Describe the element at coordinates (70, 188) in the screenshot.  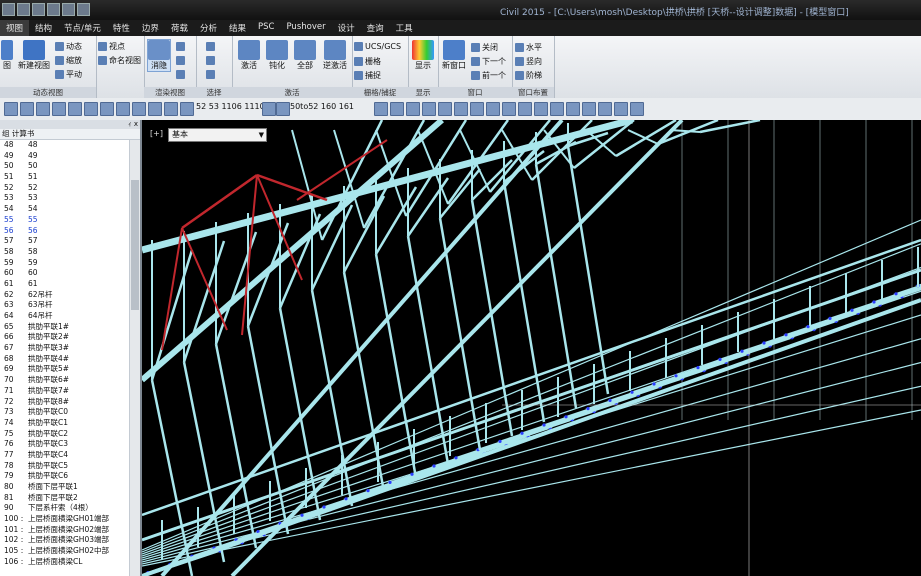
I see `list-item: 52 52` at that location.